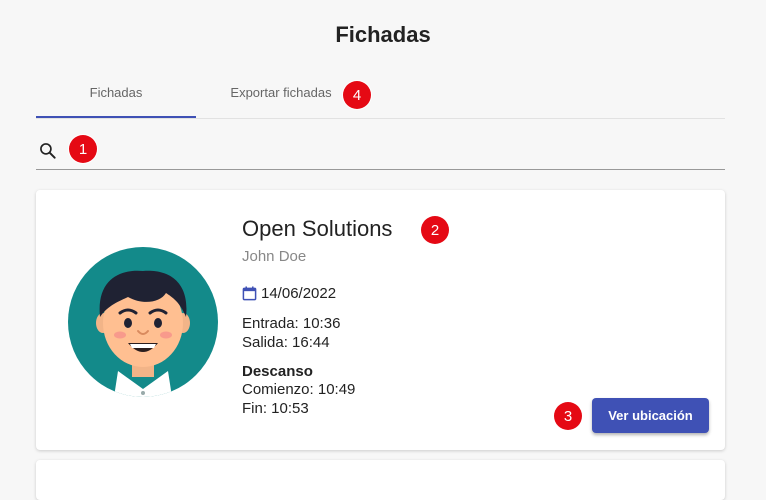 The height and width of the screenshot is (500, 766). I want to click on annotation-badge-2: 2, so click(435, 230).